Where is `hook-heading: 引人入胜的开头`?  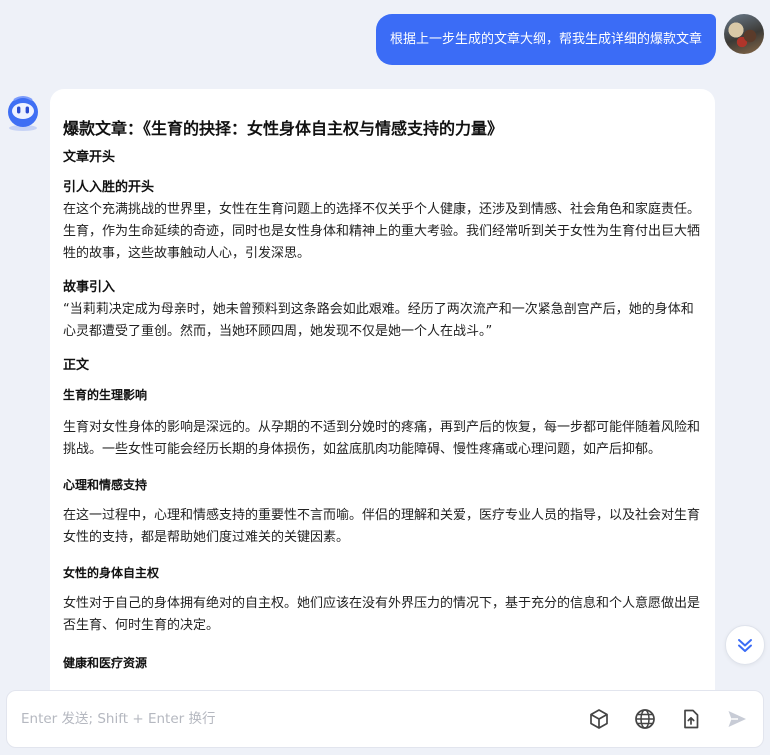 hook-heading: 引人入胜的开头 is located at coordinates (109, 187).